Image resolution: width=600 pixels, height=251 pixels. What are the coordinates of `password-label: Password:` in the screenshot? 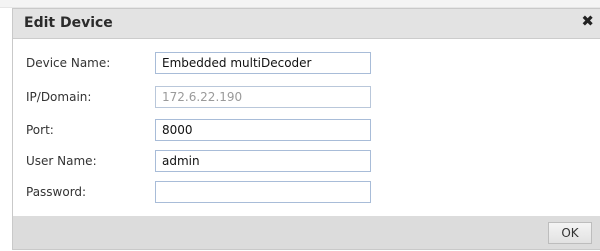 It's located at (56, 192).